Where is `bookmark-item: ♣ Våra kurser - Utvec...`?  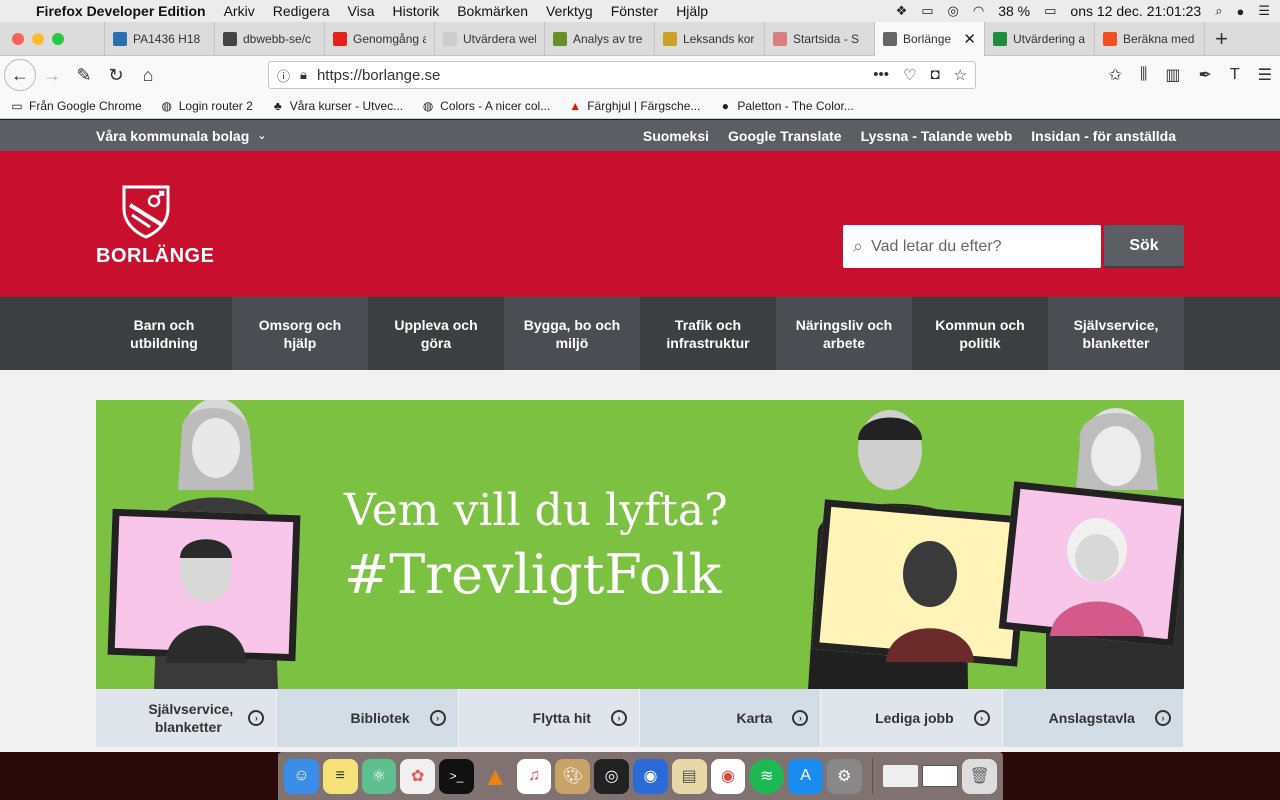
bookmark-item: ♣ Våra kurser - Utvec... is located at coordinates (337, 106).